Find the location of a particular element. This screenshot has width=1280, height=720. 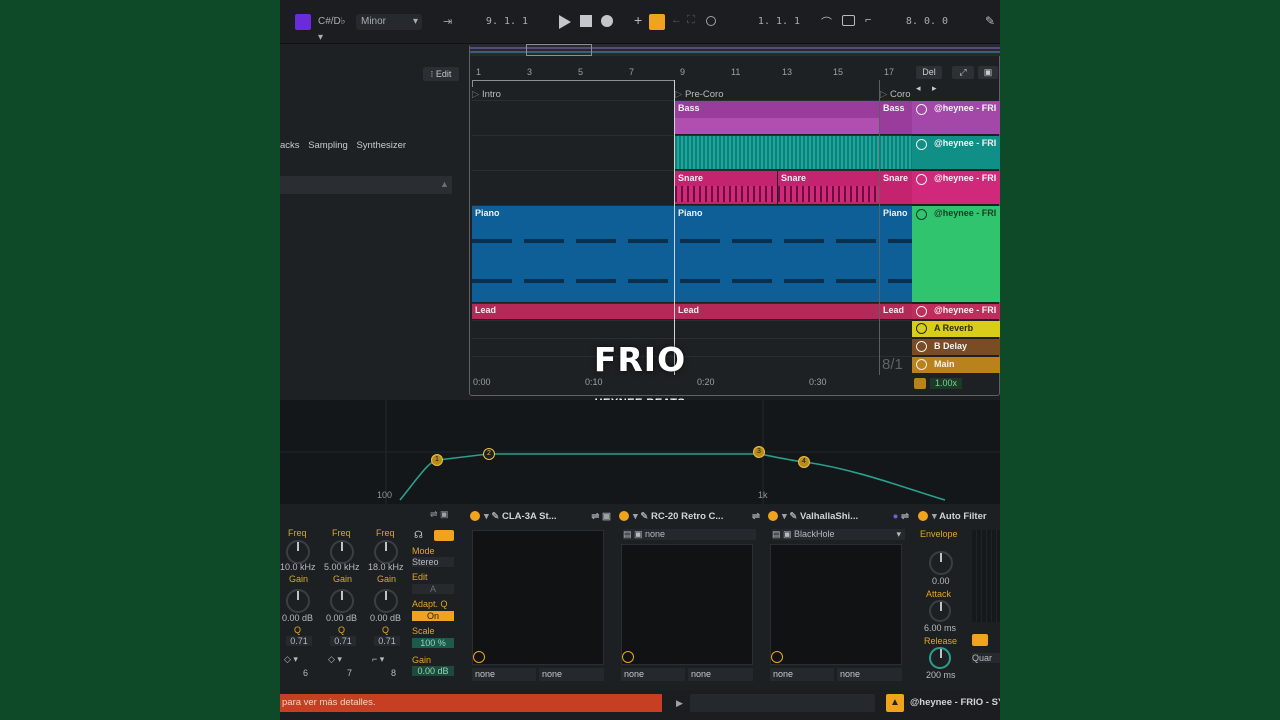

tag-sampling: Sampling is located at coordinates (328, 145).